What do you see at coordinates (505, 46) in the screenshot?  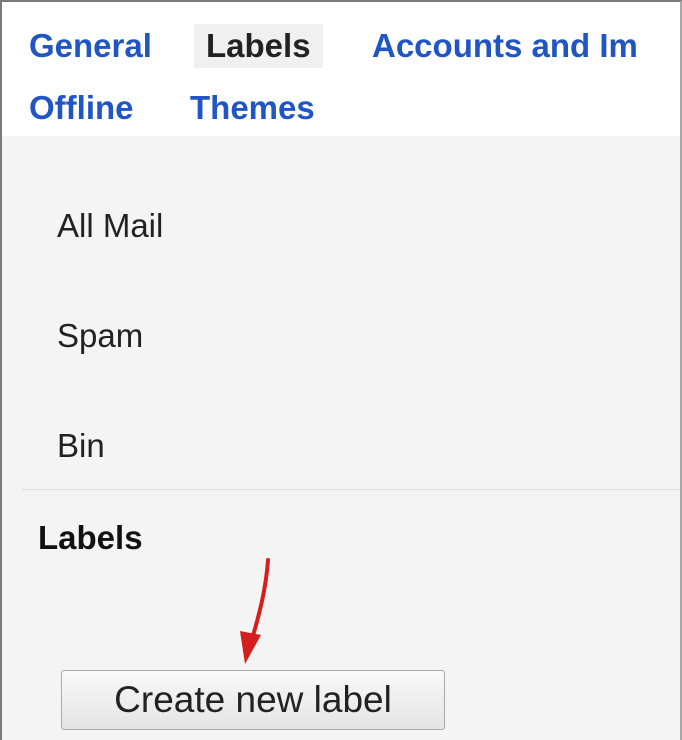 I see `tab-accounts-and-import: Accounts and Im` at bounding box center [505, 46].